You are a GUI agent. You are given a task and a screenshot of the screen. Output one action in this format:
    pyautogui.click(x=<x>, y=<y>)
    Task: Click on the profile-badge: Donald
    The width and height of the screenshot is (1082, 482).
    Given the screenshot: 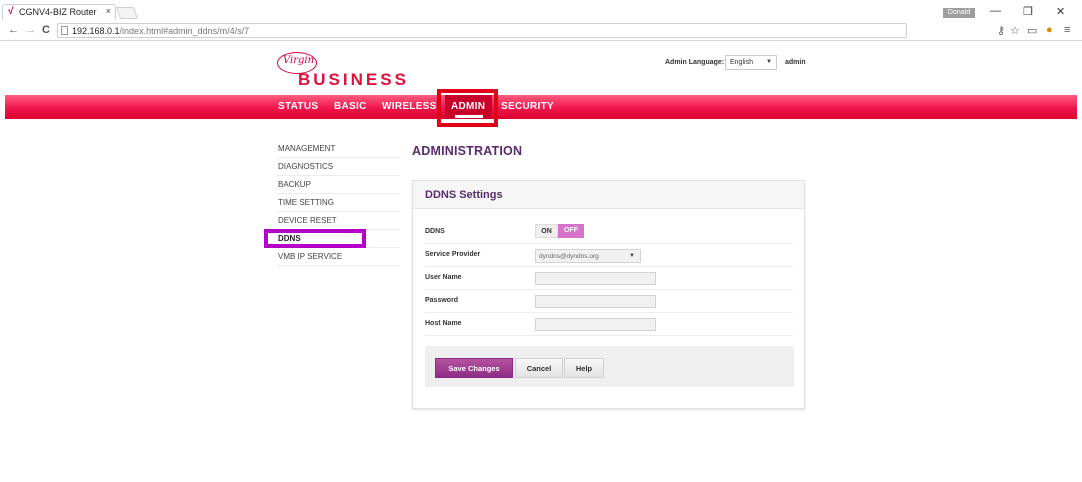 What is the action you would take?
    pyautogui.click(x=959, y=13)
    